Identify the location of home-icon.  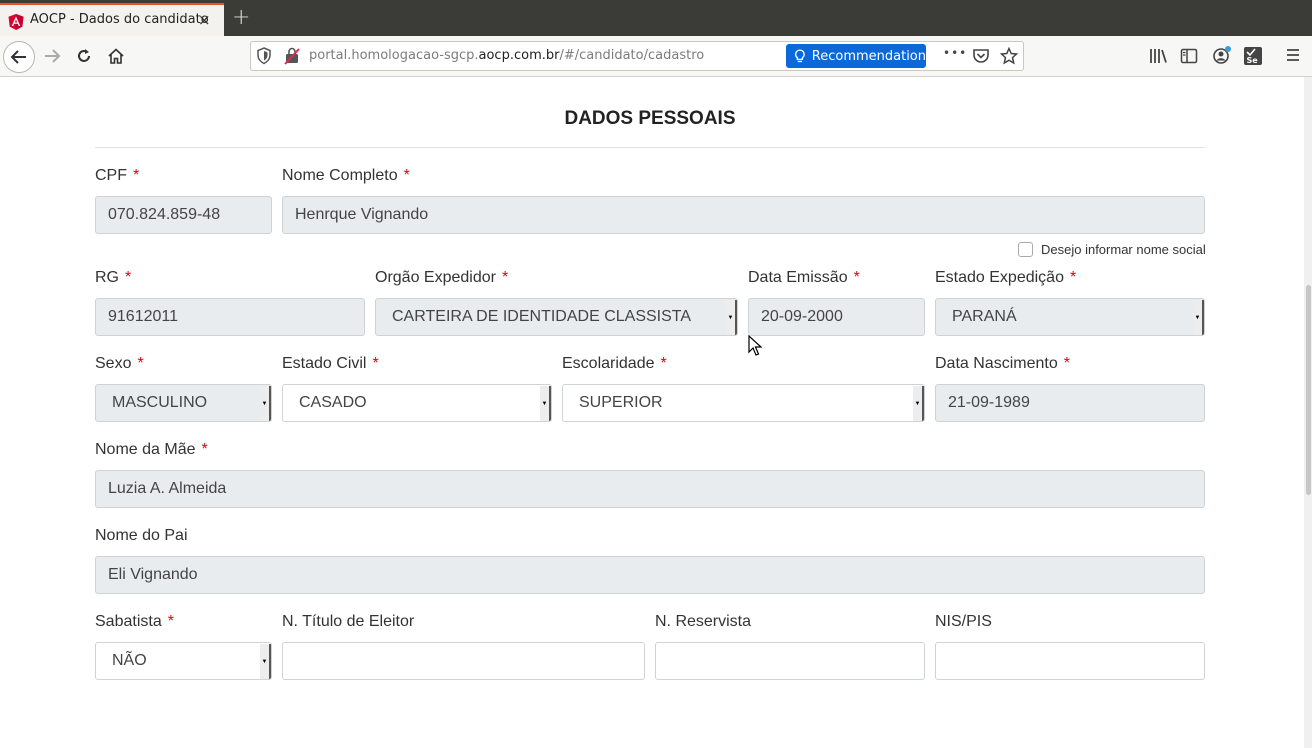
(116, 56).